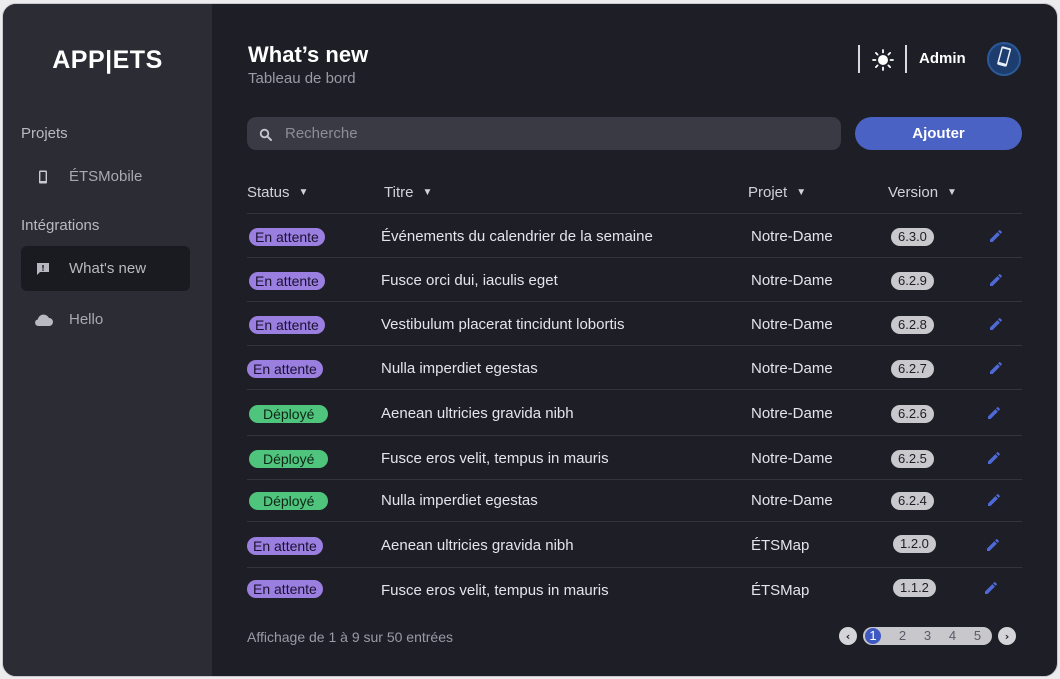  I want to click on sidebar-item-etsmobile: ÉTSMobile, so click(105, 176).